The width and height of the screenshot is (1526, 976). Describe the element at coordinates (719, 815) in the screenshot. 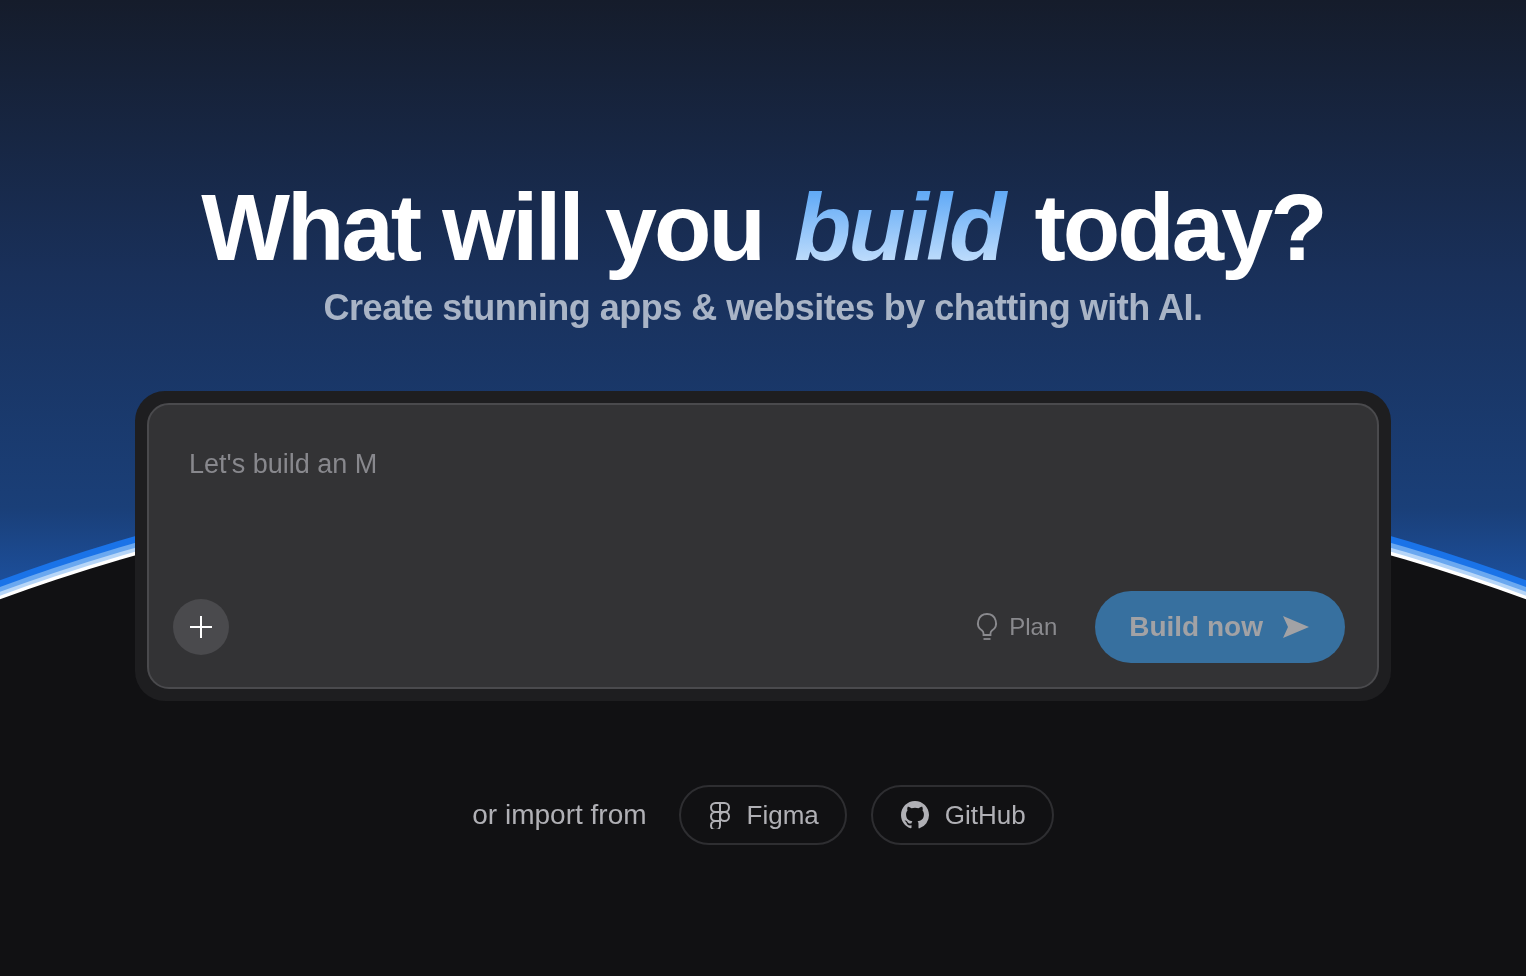

I see `figma-icon` at that location.